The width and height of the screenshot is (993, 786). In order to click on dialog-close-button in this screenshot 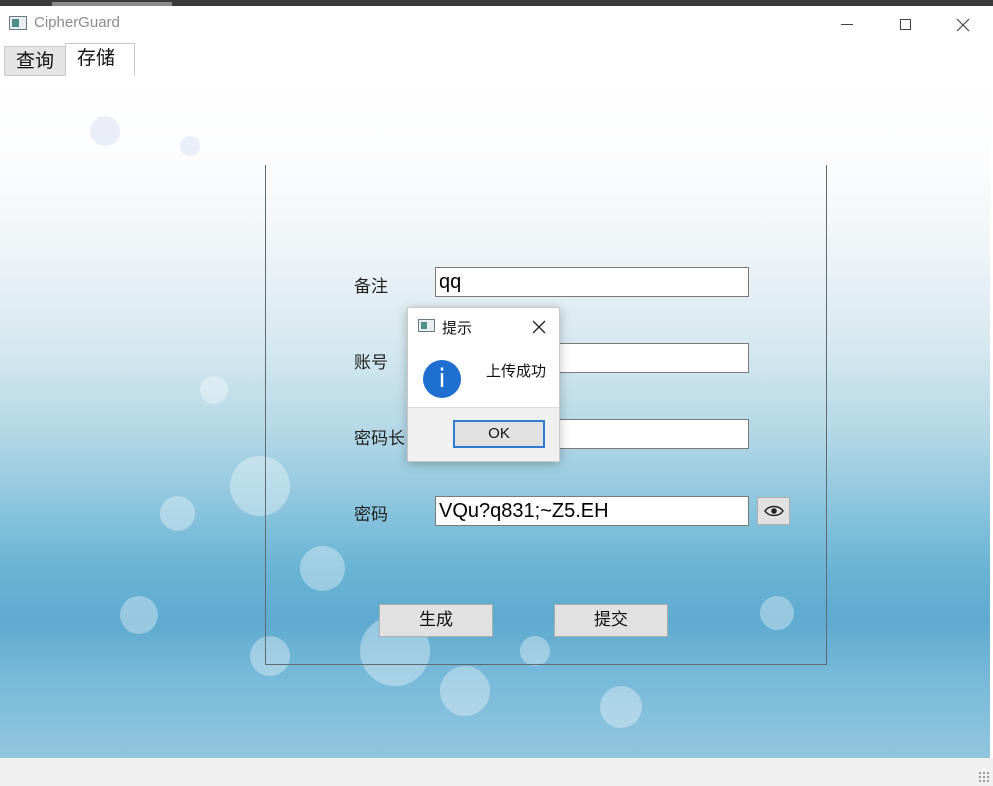, I will do `click(539, 327)`.